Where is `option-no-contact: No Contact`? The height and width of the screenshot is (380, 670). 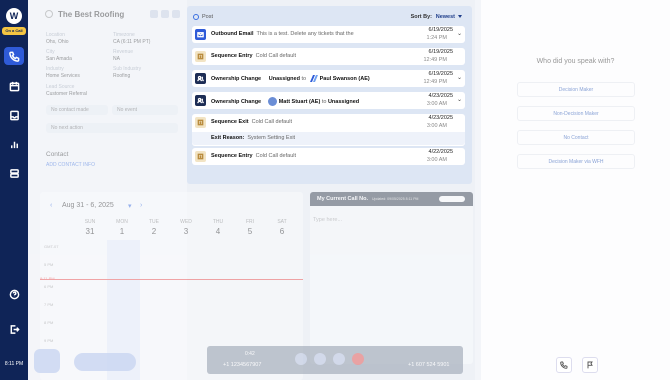
option-no-contact: No Contact is located at coordinates (576, 137).